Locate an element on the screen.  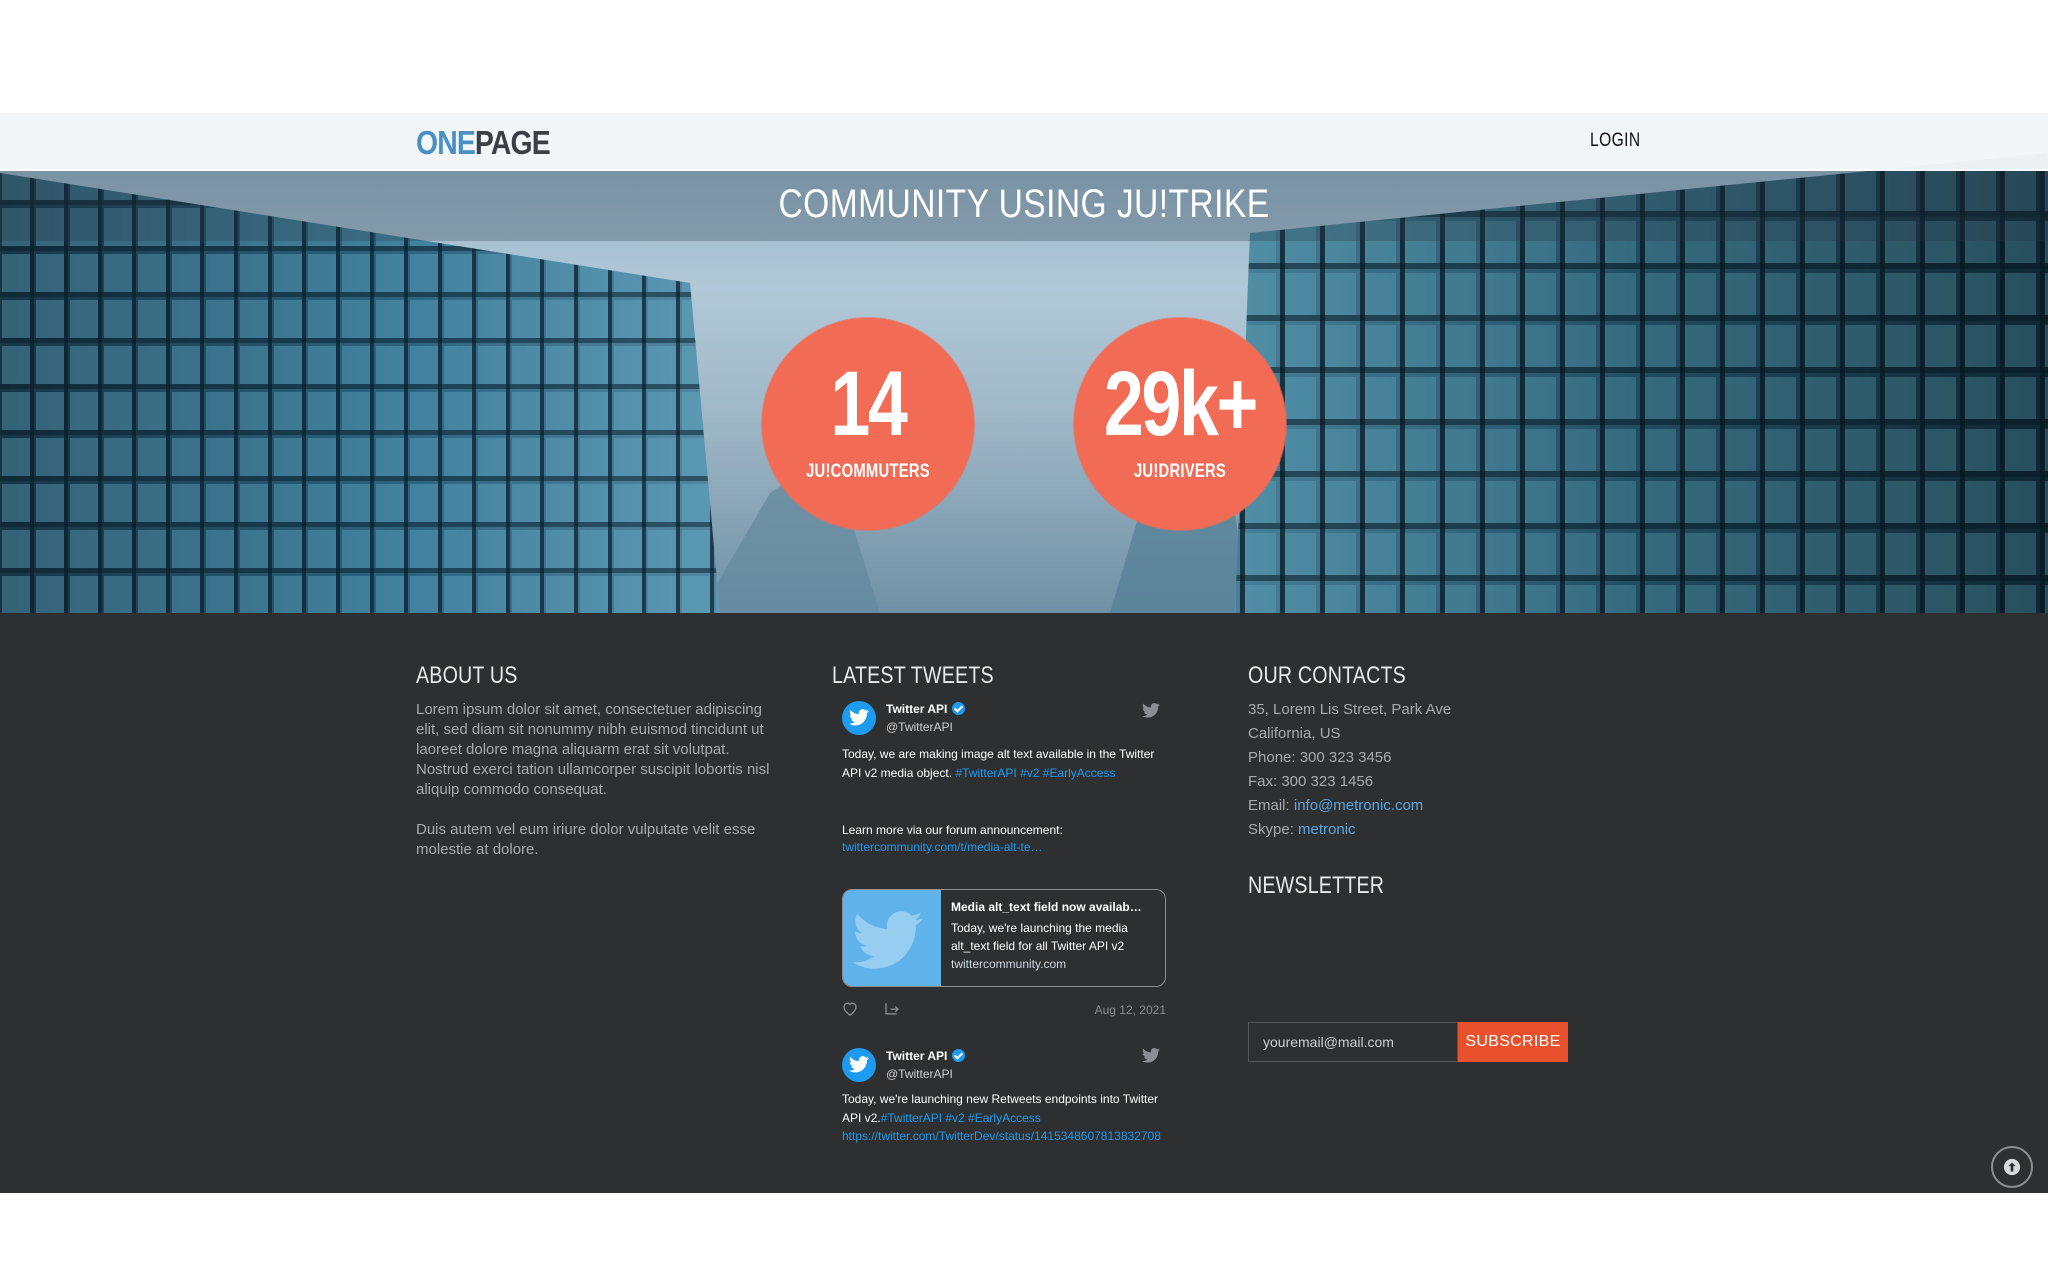
logo-text-one: ONE is located at coordinates (446, 142).